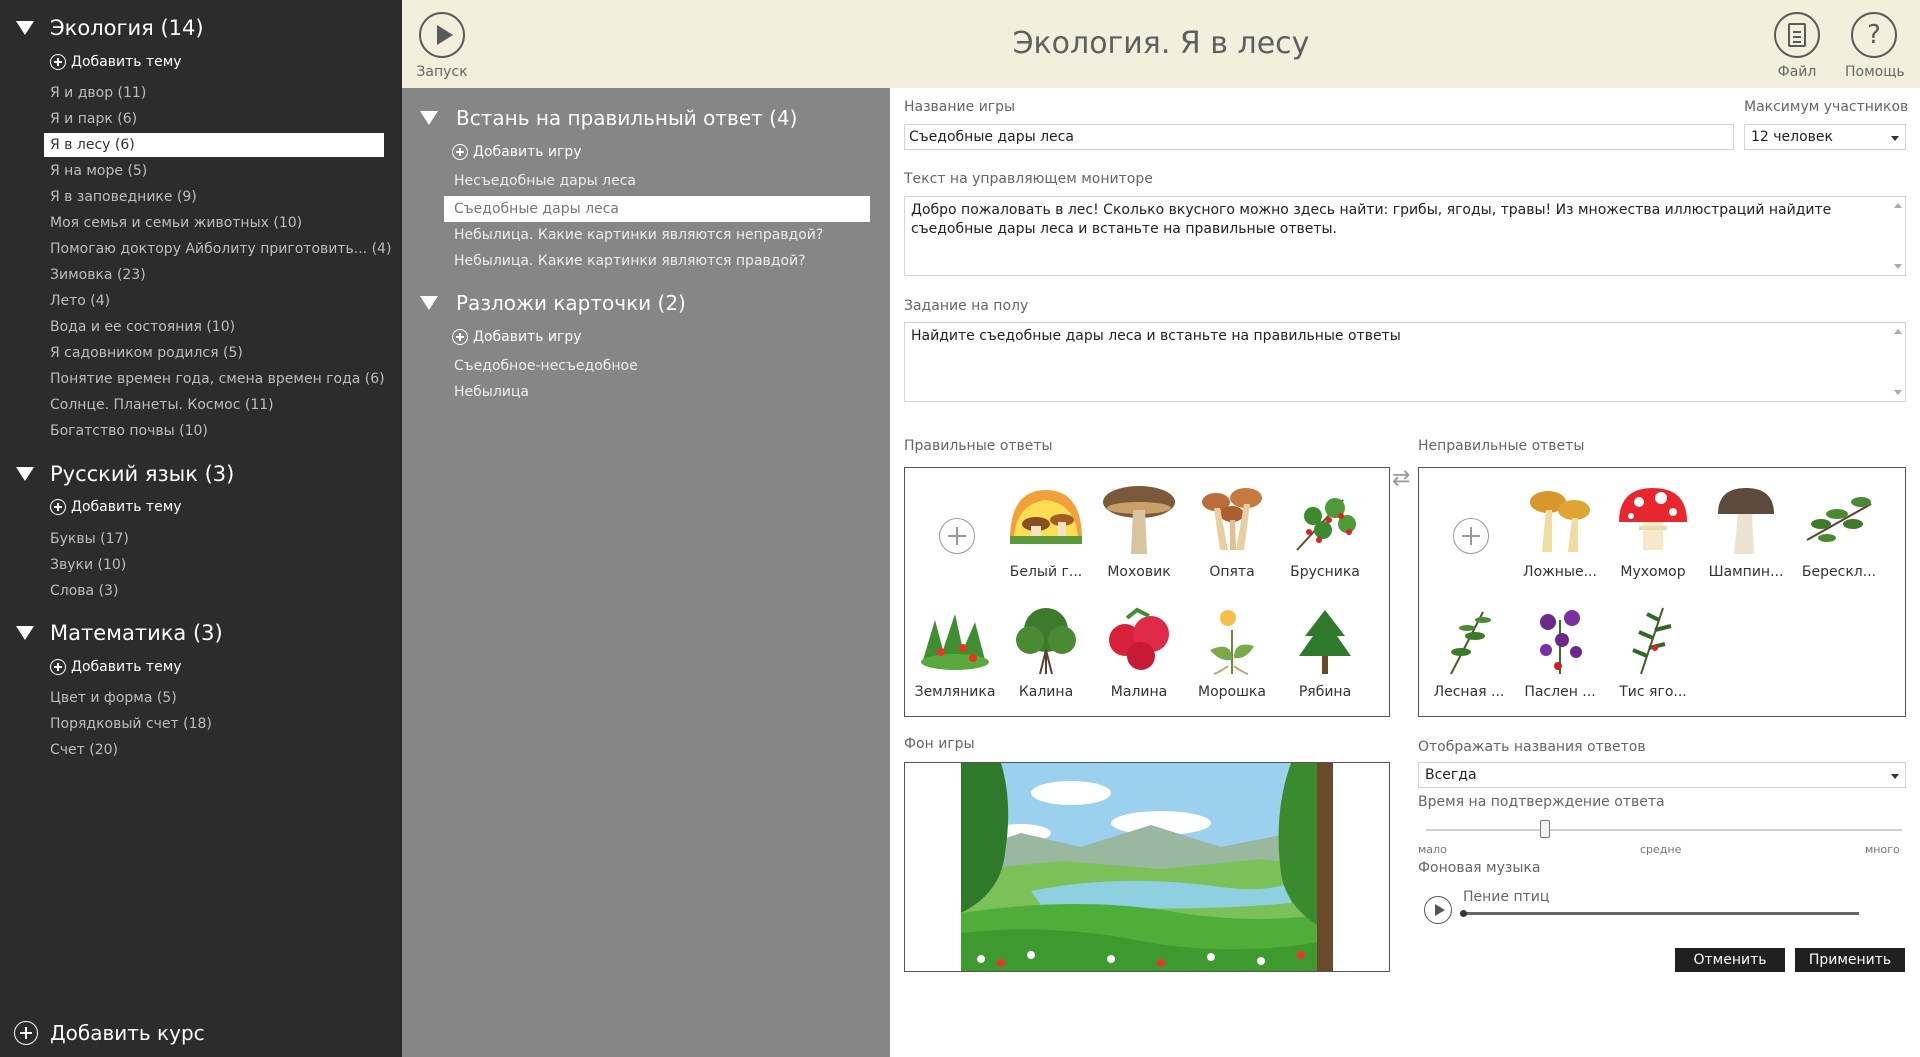  What do you see at coordinates (214, 223) in the screenshot?
I see `topic-item: Моя семья и семьи животных (10)` at bounding box center [214, 223].